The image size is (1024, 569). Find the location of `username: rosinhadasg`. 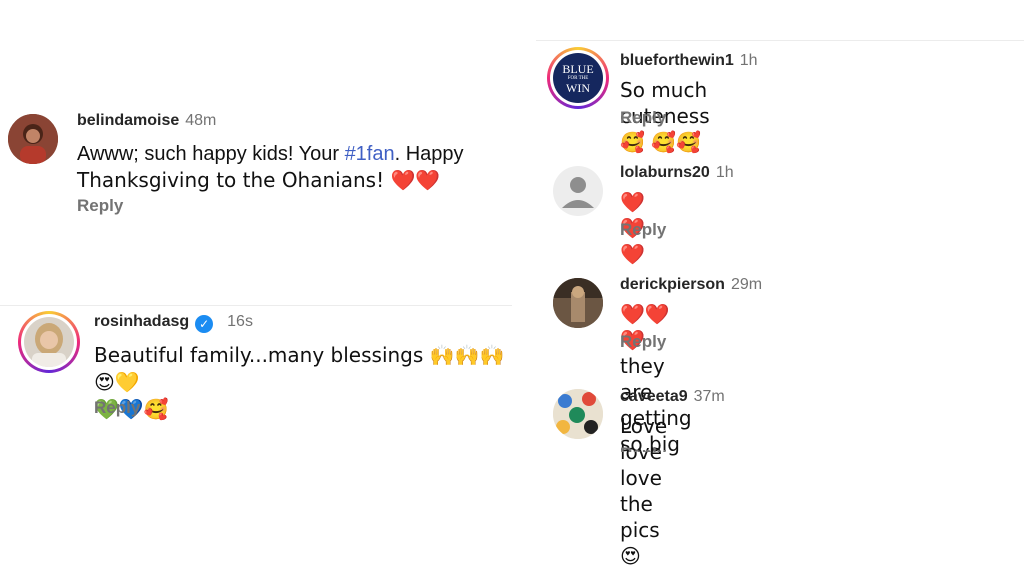

username: rosinhadasg is located at coordinates (141, 321).